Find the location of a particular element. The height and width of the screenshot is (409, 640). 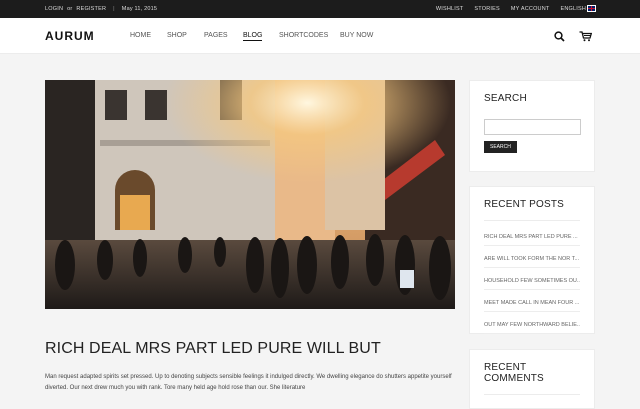

register-link: REGISTER is located at coordinates (91, 9).